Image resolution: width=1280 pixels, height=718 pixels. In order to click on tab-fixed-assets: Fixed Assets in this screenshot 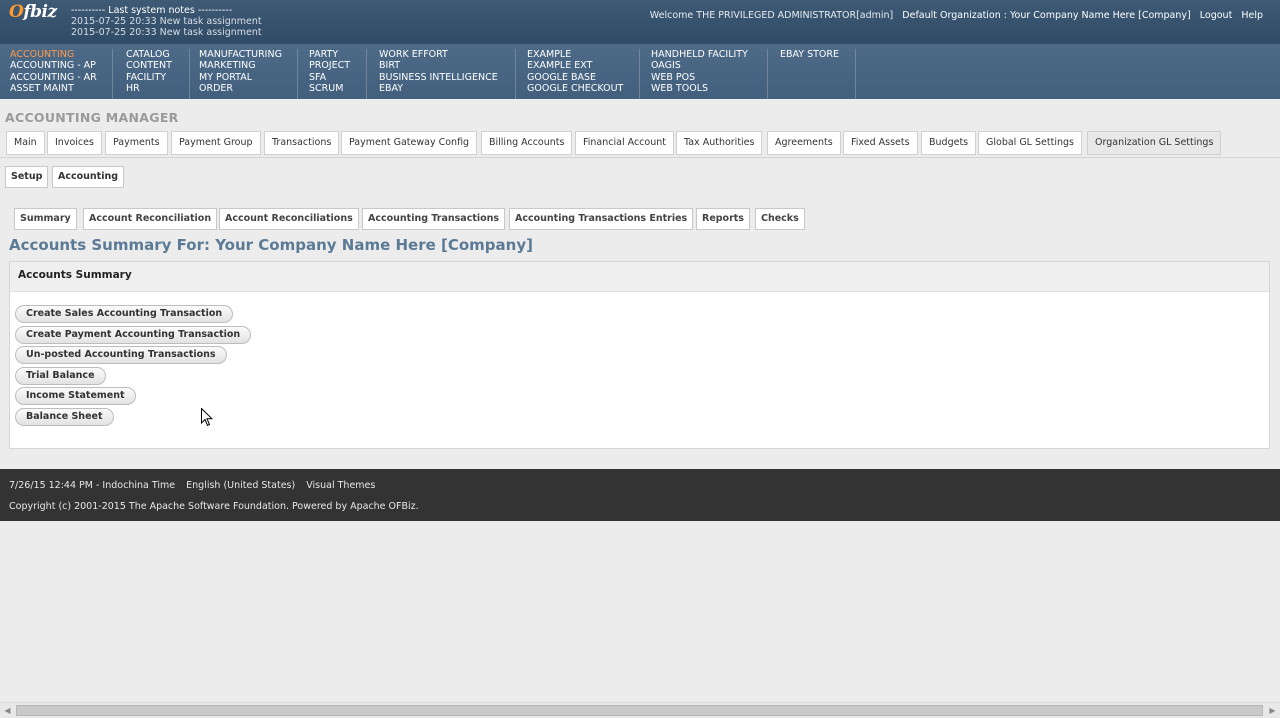, I will do `click(880, 143)`.